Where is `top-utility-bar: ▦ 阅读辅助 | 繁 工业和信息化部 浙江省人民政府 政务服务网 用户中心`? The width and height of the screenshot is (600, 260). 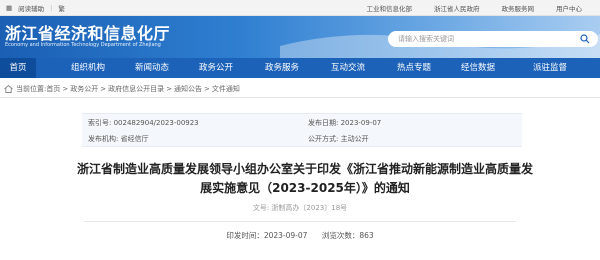 top-utility-bar: ▦ 阅读辅助 | 繁 工业和信息化部 浙江省人民政府 政务服务网 用户中心 is located at coordinates (300, 8).